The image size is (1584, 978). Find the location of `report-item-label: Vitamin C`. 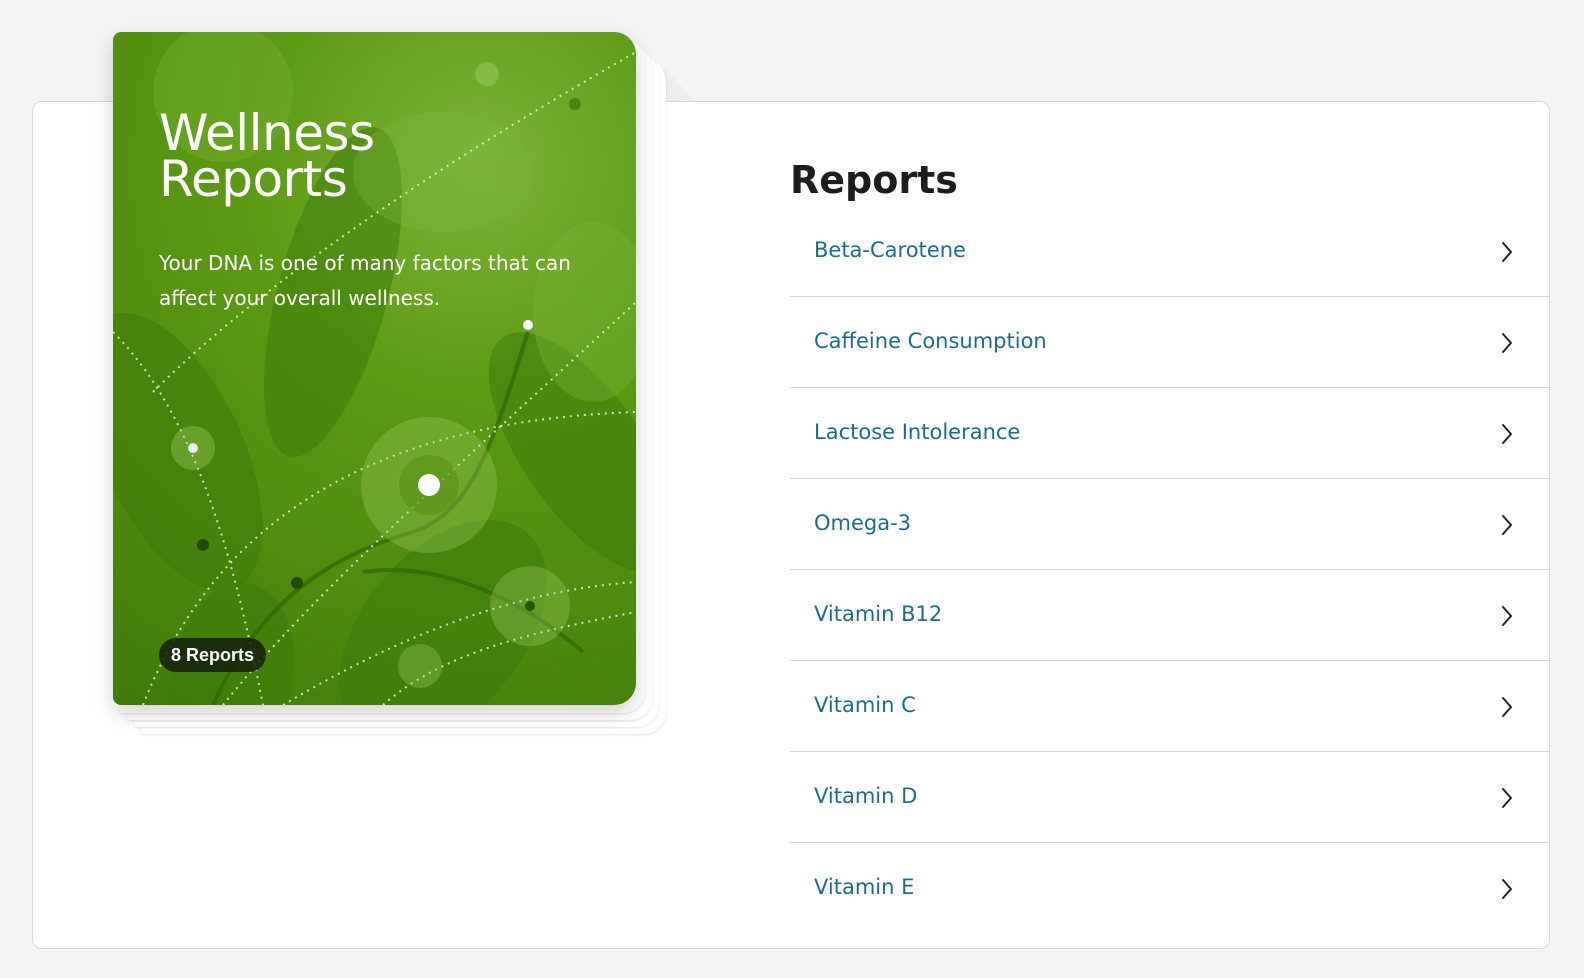

report-item-label: Vitamin C is located at coordinates (865, 705).